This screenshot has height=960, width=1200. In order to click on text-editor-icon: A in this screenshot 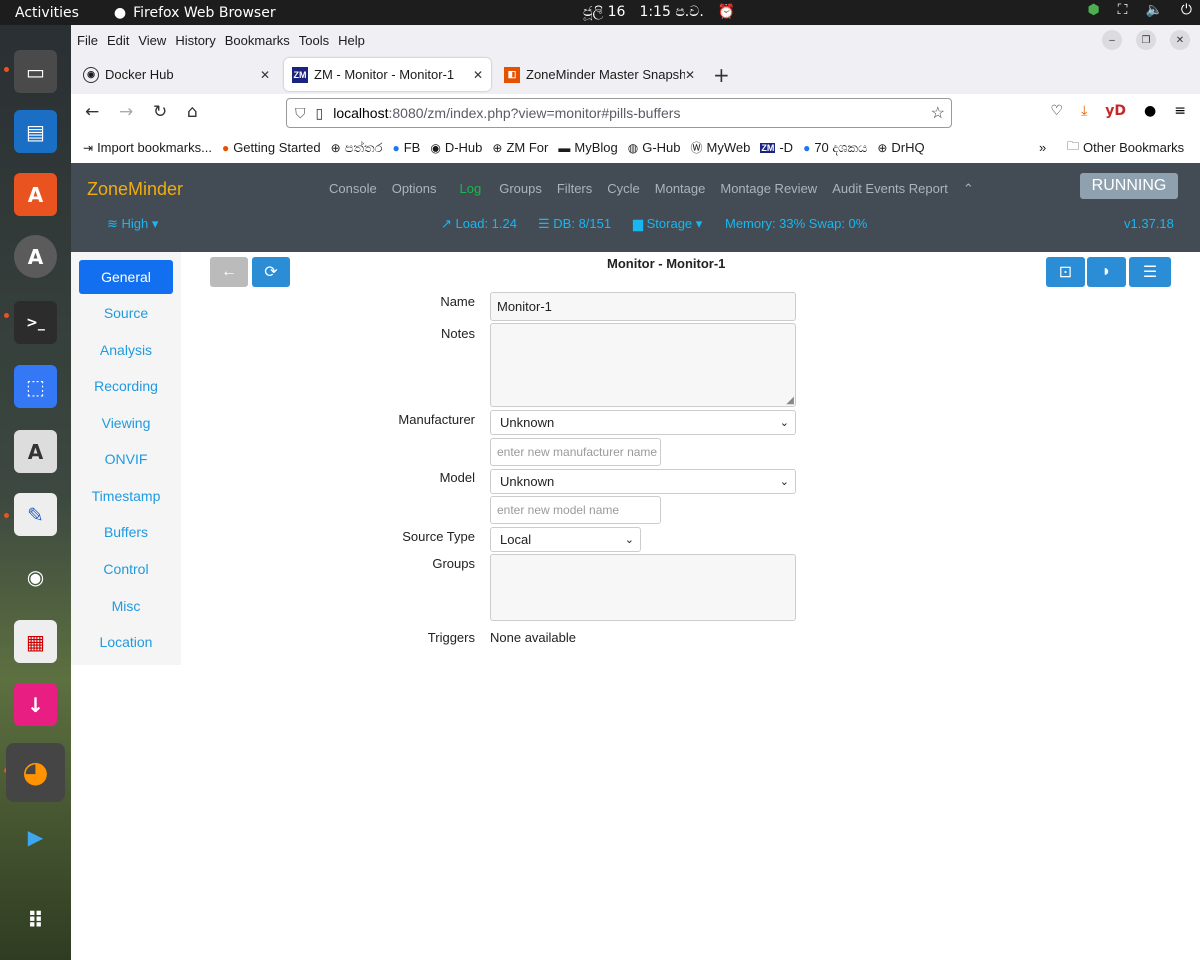, I will do `click(35, 451)`.